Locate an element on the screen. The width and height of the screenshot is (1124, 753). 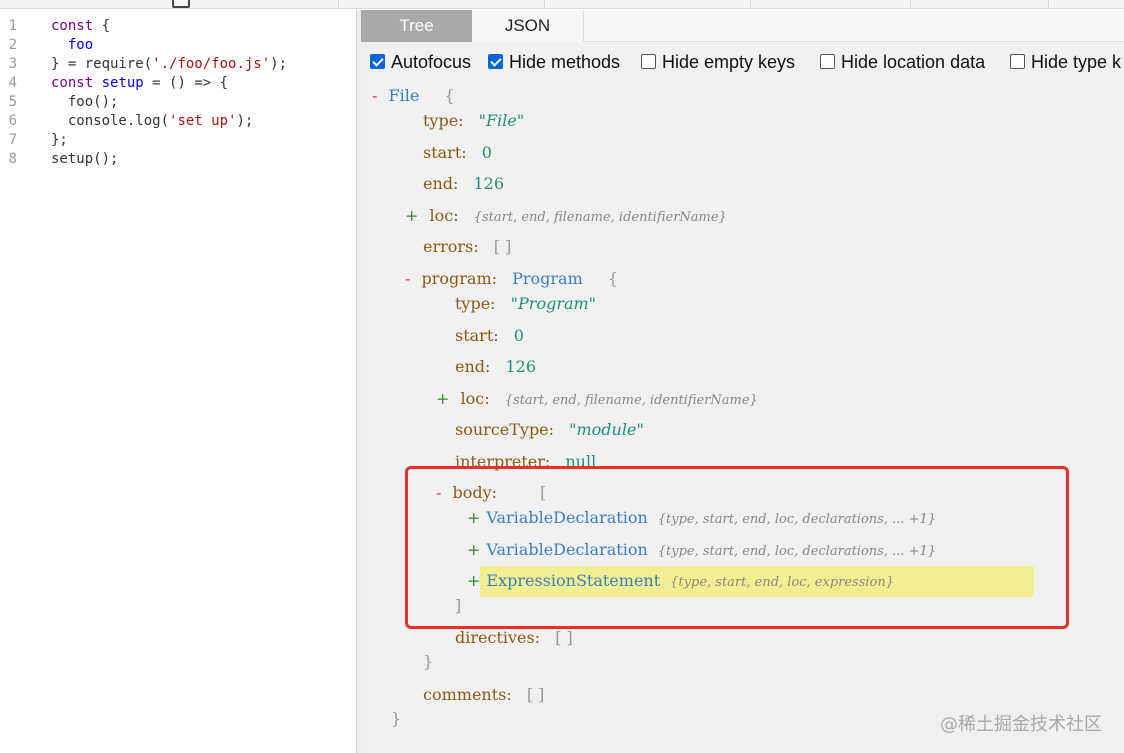
option-hide-location-data-label: Hide location data is located at coordinates (913, 62).